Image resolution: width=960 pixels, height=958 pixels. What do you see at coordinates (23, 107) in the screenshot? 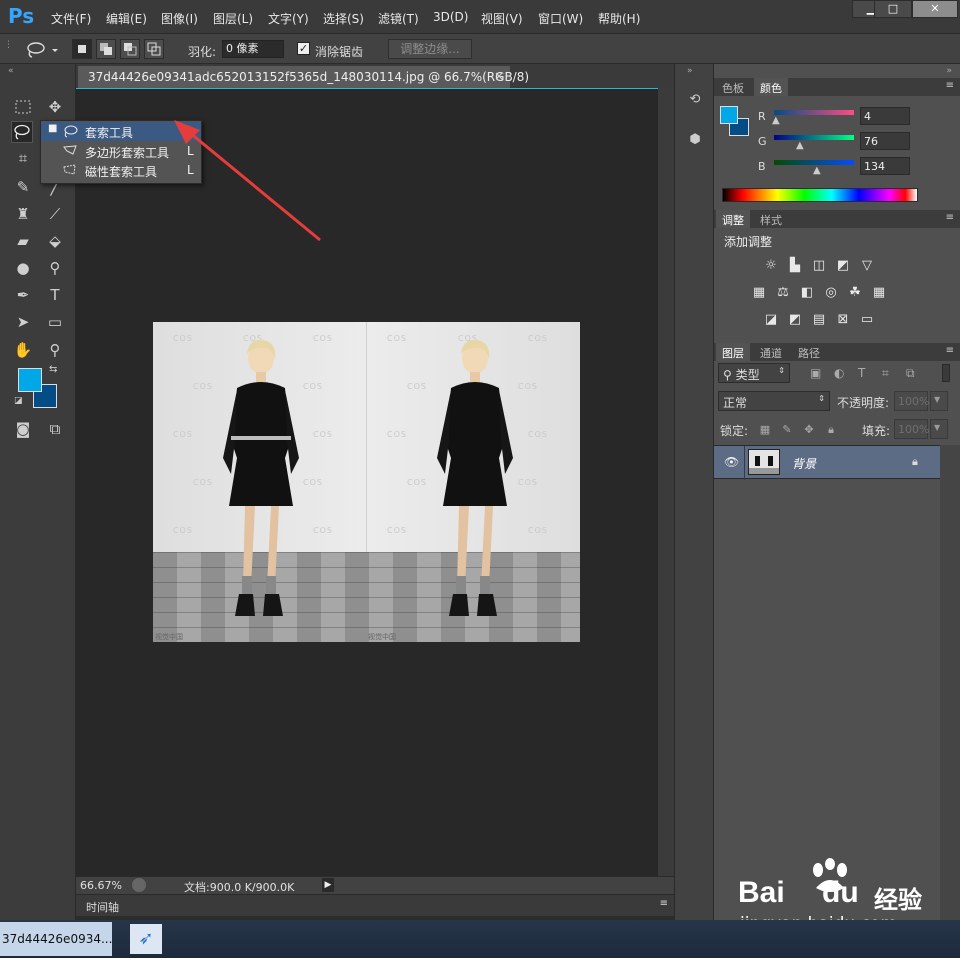
I see `marquee-tool-icon` at bounding box center [23, 107].